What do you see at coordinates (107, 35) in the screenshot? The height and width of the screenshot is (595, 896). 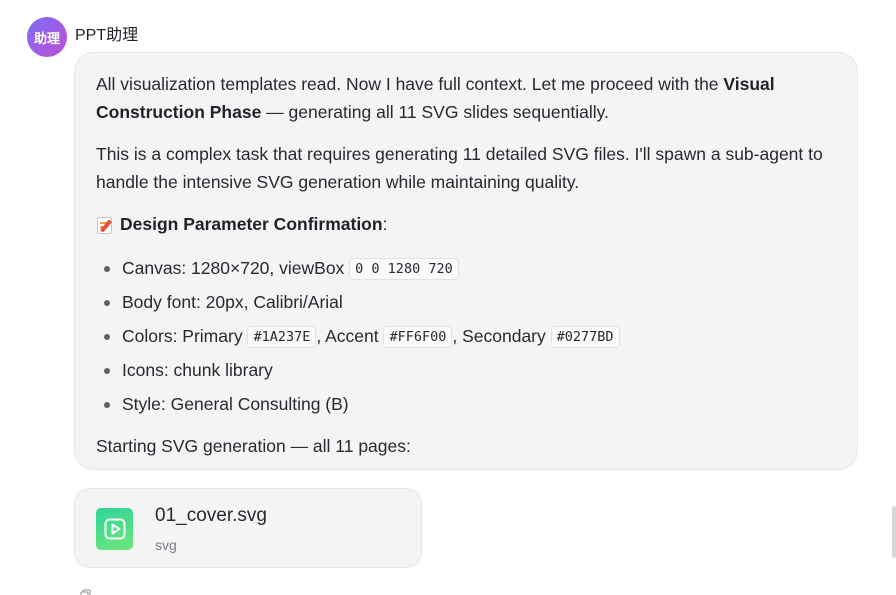 I see `sender-name: PPT助理` at bounding box center [107, 35].